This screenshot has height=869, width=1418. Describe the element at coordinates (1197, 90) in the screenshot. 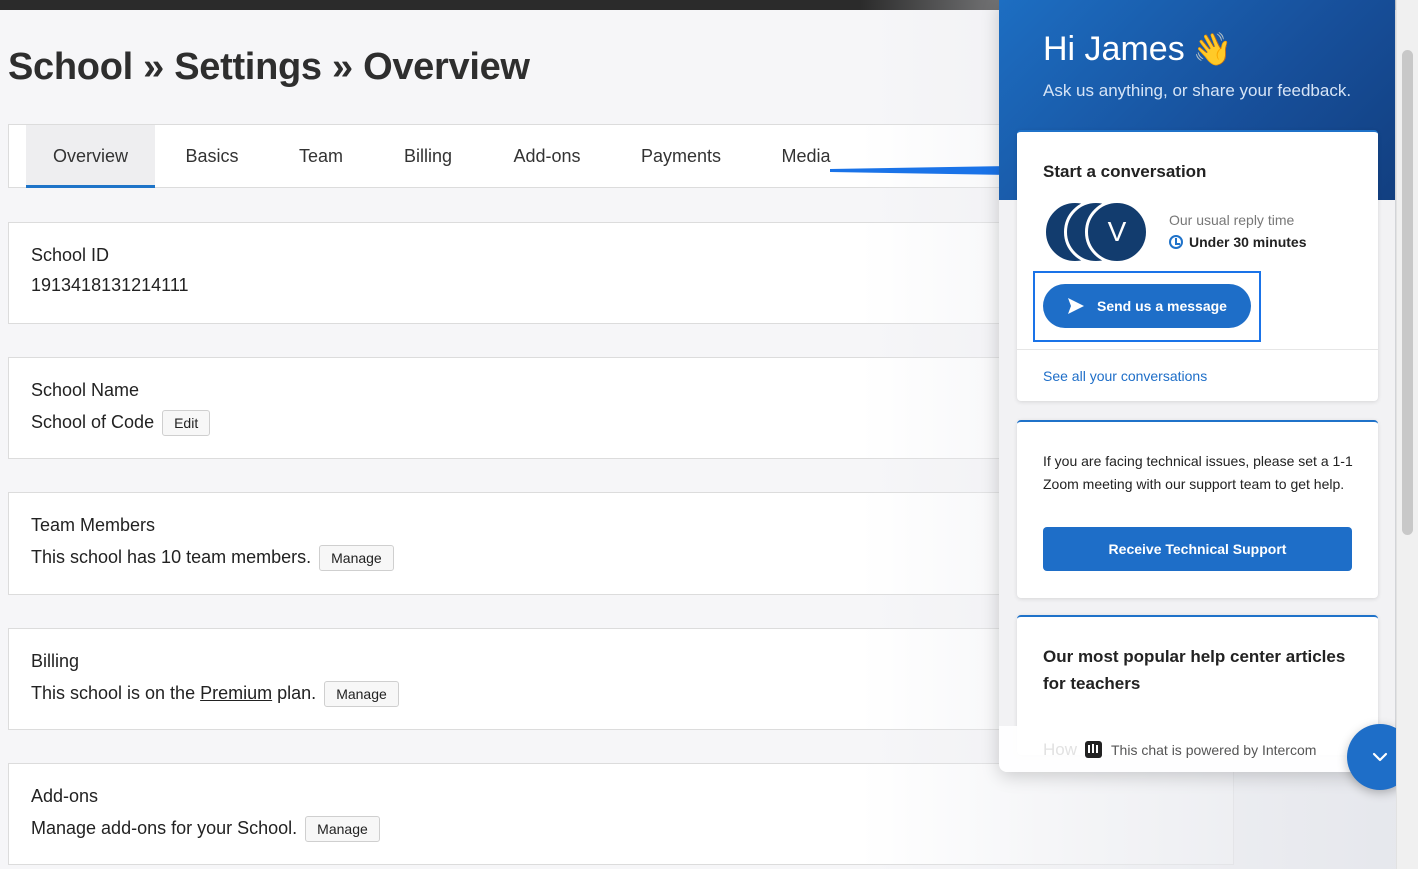

I see `chat-subtitle: Ask us anything, or share your feedback.` at that location.